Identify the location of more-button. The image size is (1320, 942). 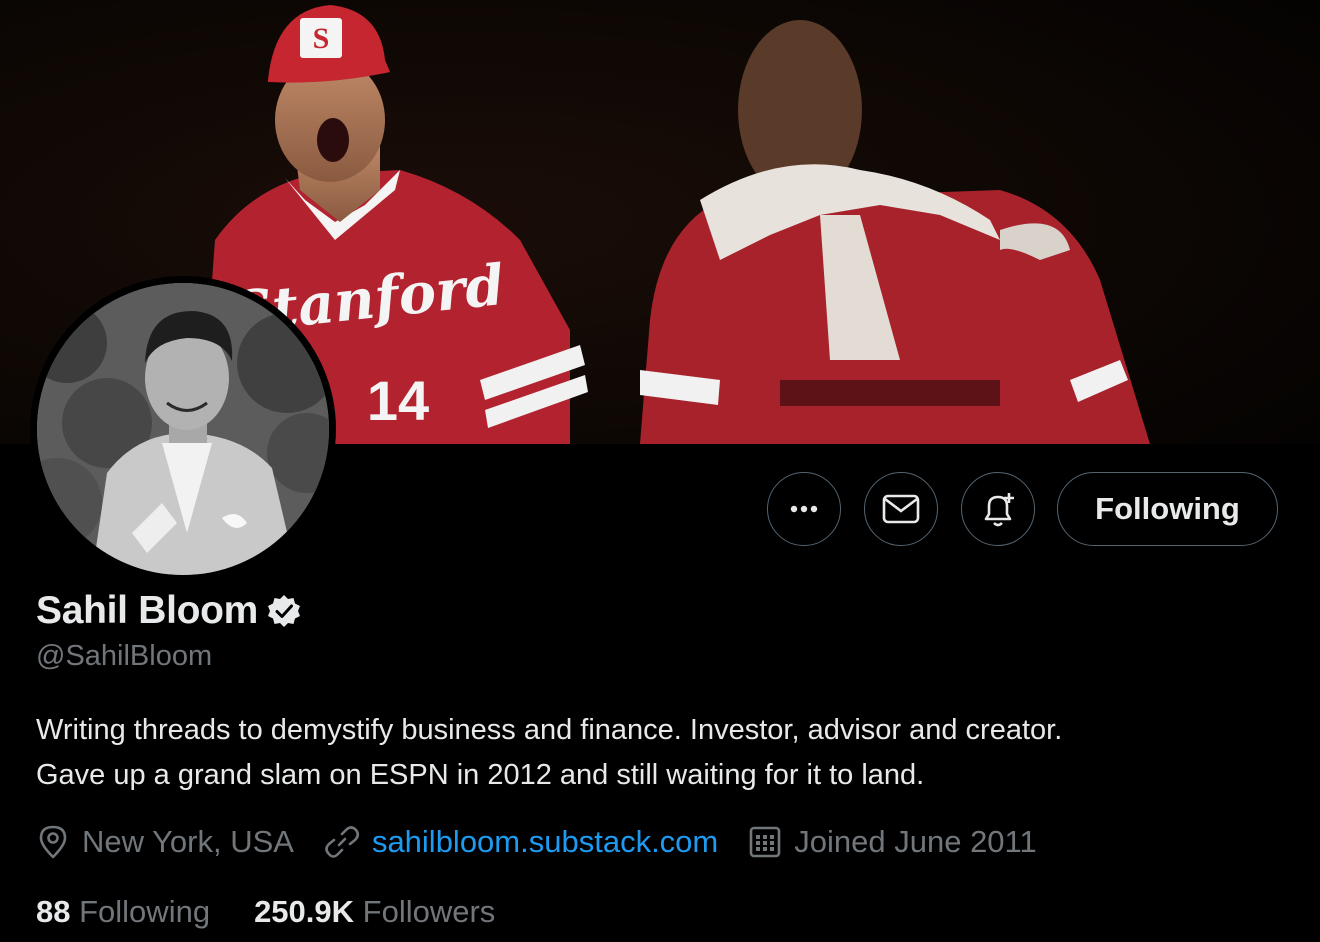
(804, 509).